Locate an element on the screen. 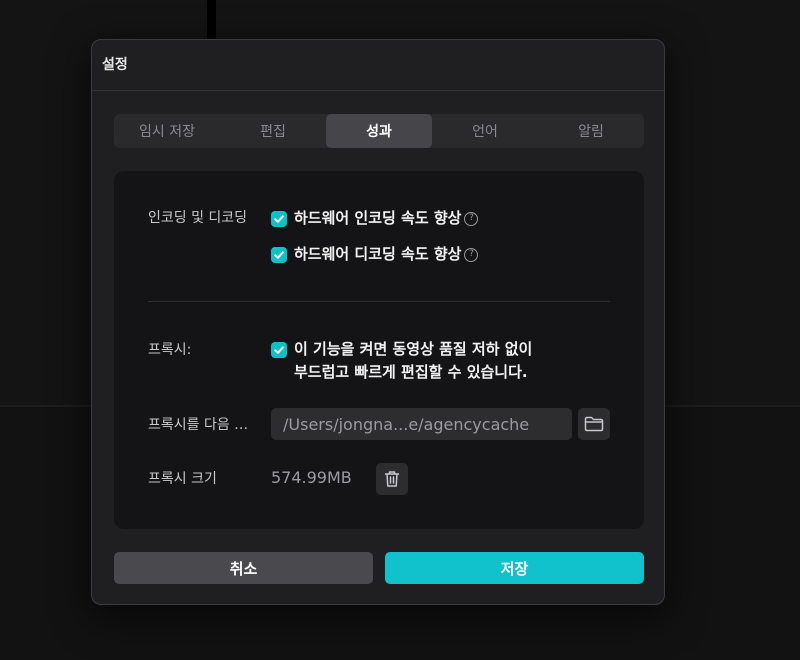 The image size is (800, 660). trash-icon is located at coordinates (392, 479).